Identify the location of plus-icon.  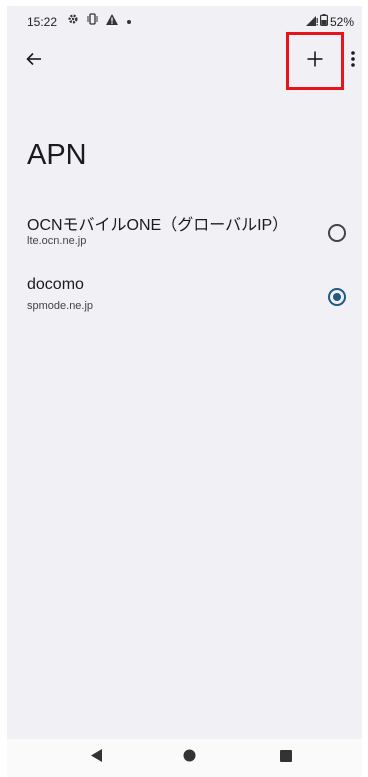
(315, 61).